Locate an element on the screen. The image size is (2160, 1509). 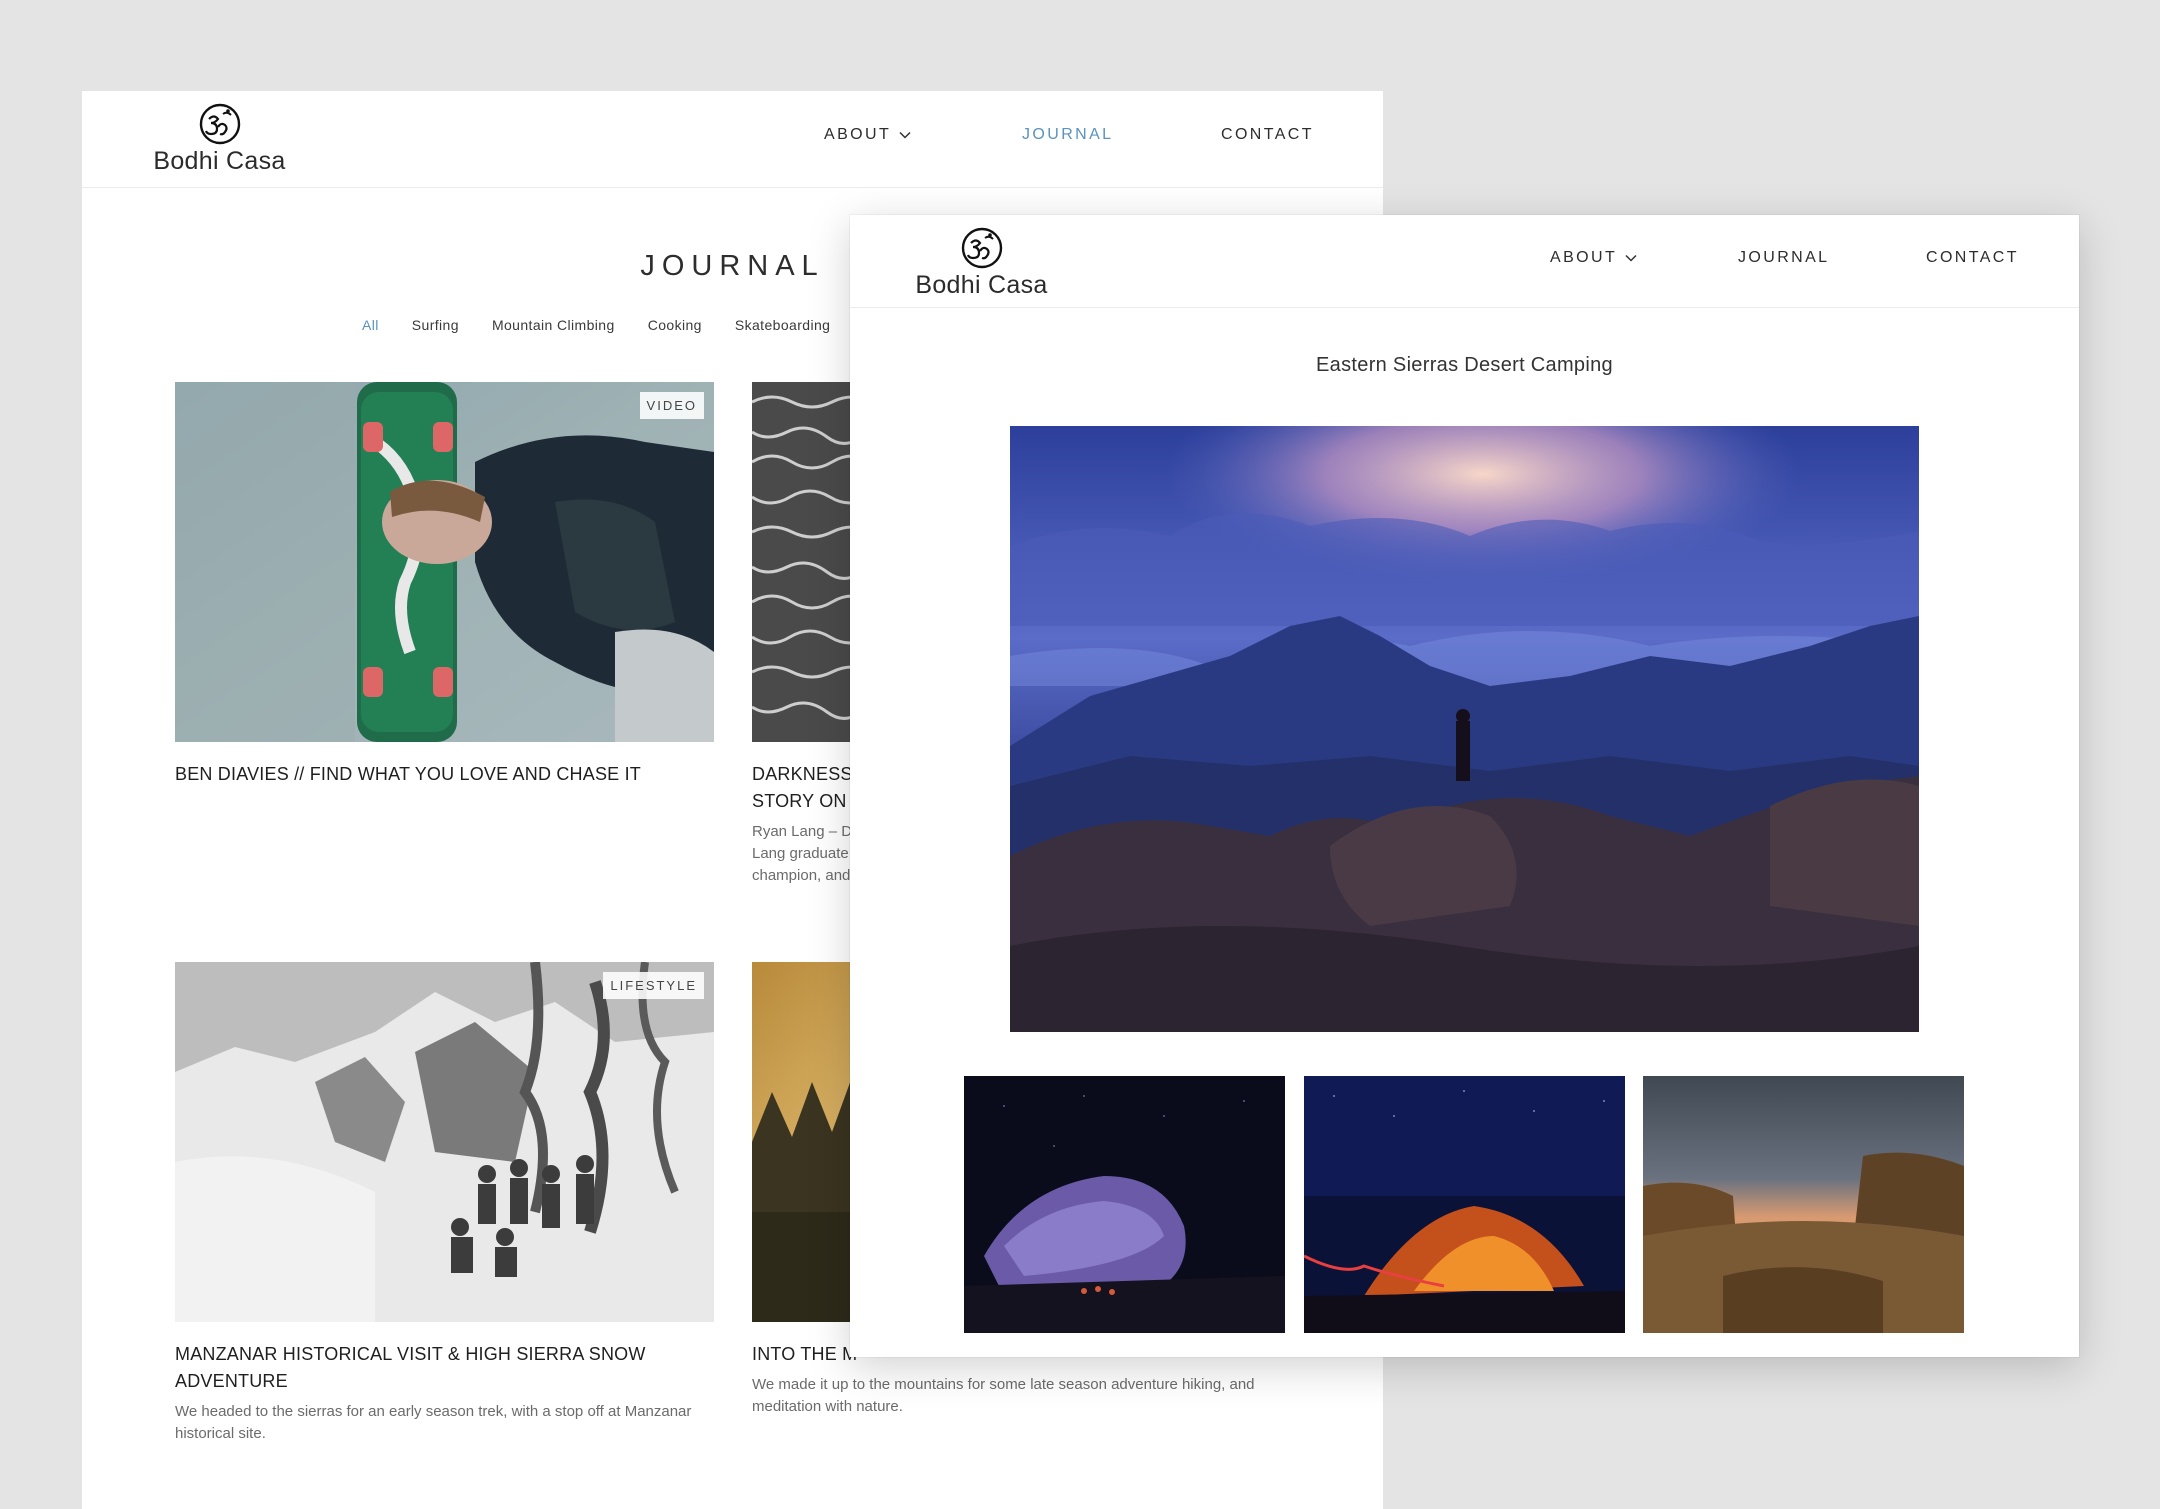
post-thumbnail: VIDEO is located at coordinates (444, 562).